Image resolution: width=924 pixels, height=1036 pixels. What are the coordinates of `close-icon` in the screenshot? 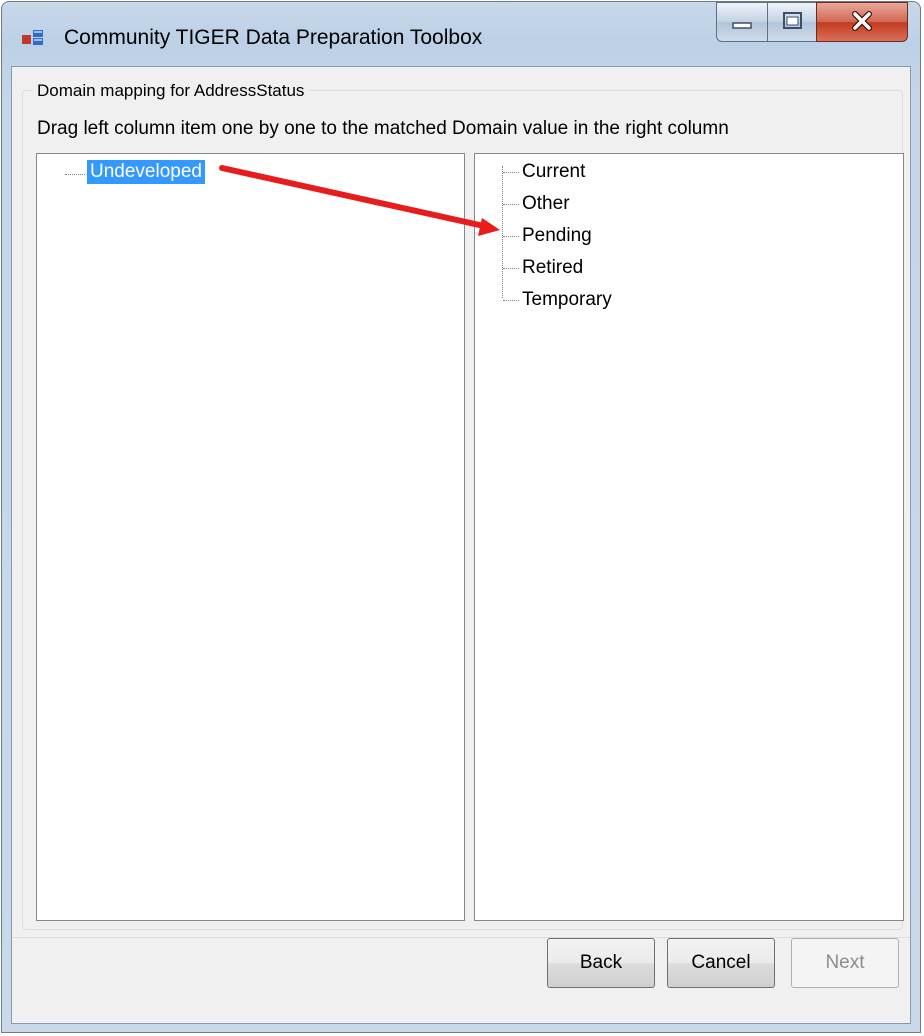 It's located at (862, 21).